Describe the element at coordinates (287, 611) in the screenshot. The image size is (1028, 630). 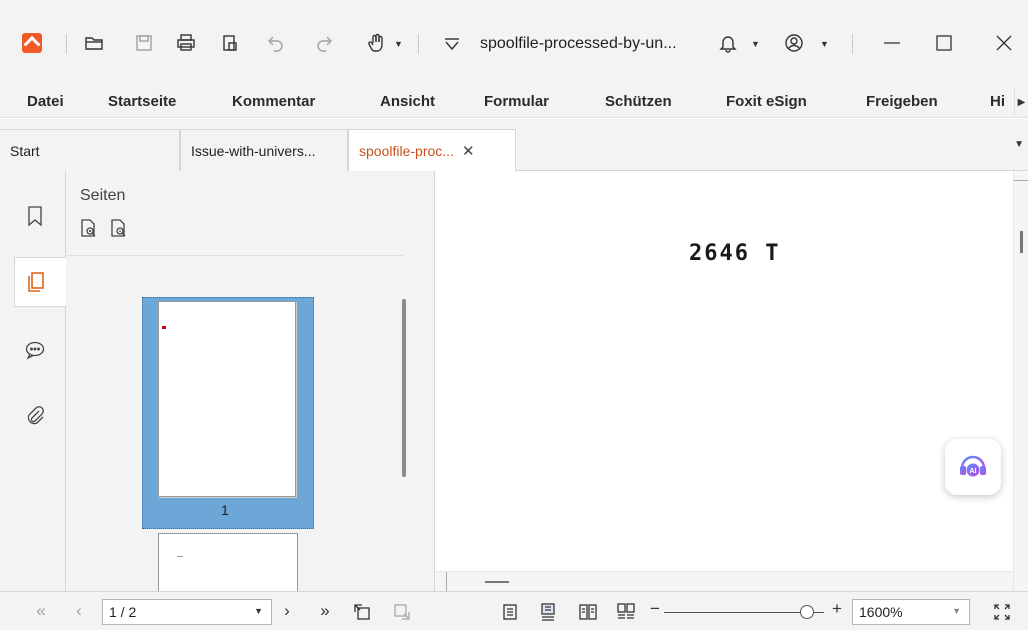
I see `next-page-icon: ›` at that location.